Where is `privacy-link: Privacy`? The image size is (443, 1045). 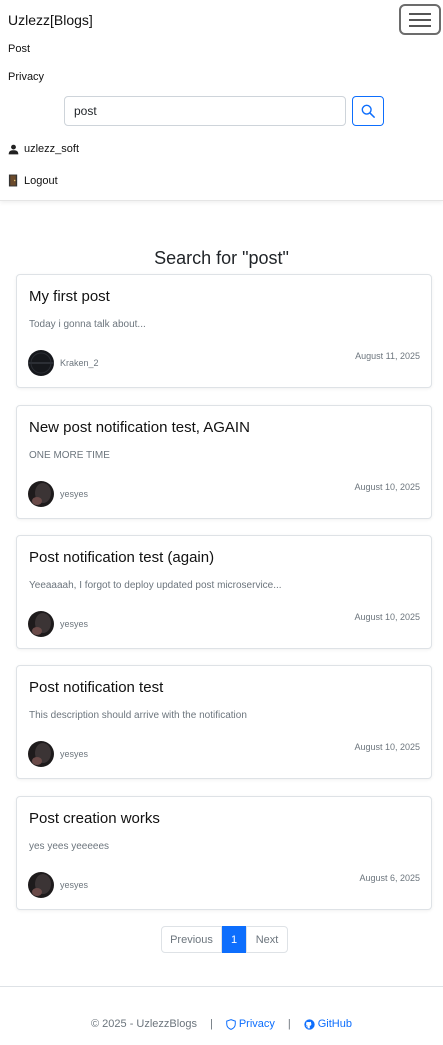
privacy-link: Privacy is located at coordinates (250, 1024).